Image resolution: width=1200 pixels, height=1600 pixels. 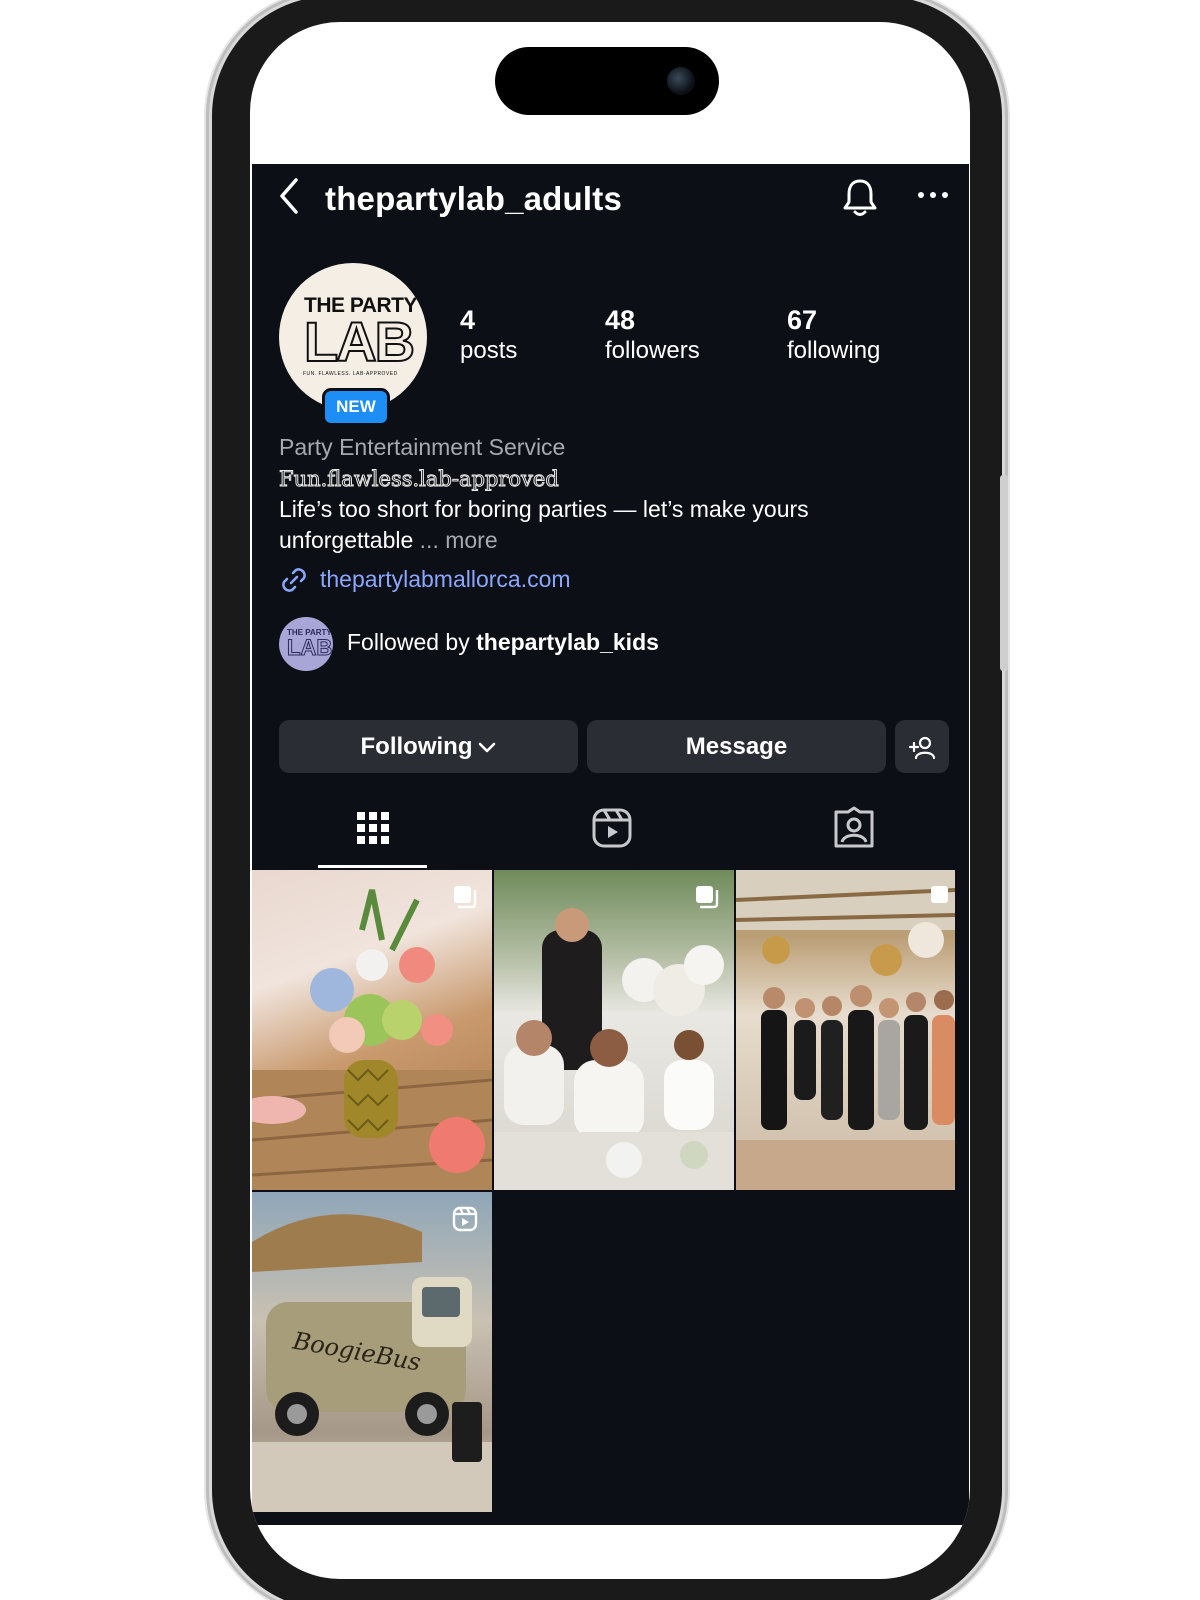 I want to click on profile-tabs, so click(x=610, y=831).